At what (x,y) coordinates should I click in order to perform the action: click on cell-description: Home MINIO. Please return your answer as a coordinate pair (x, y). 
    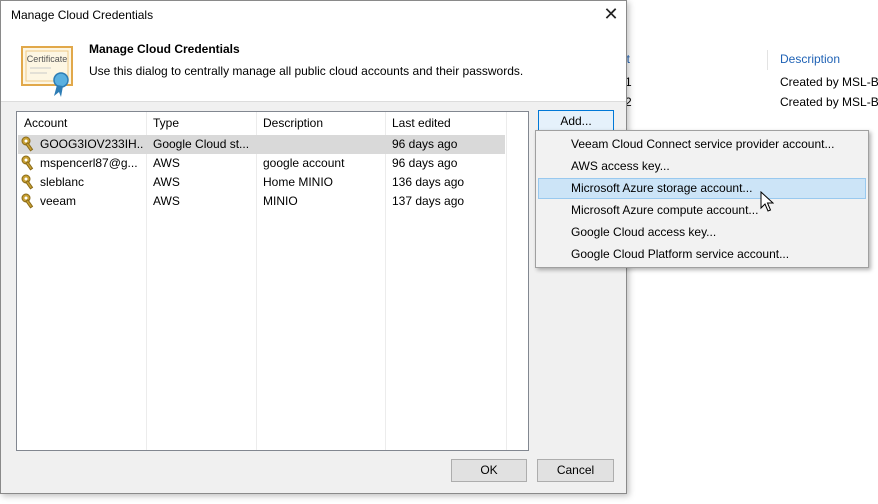
    Looking at the image, I should click on (298, 182).